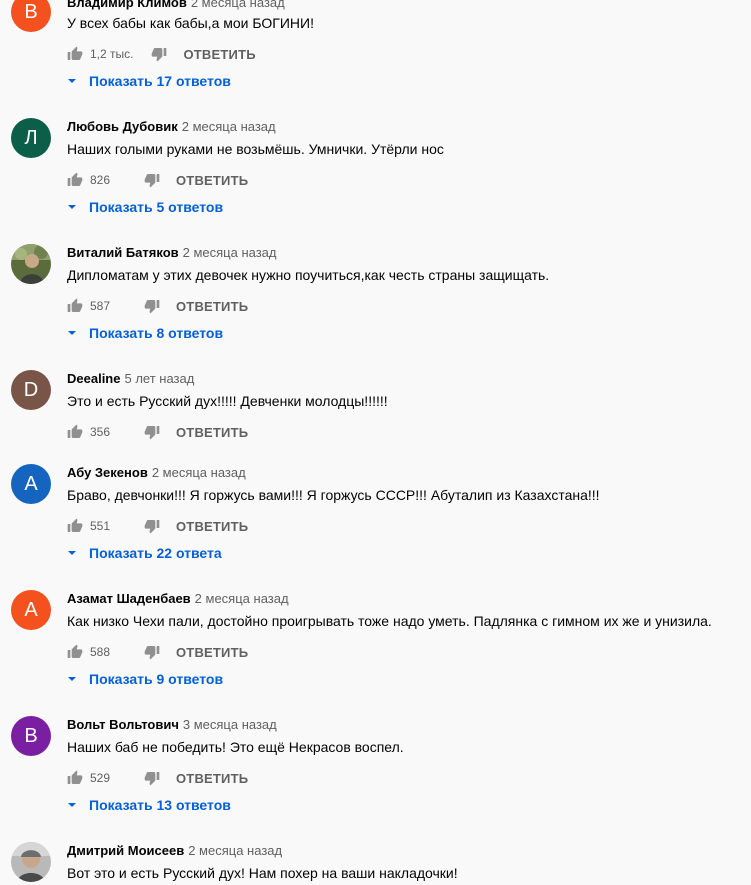  Describe the element at coordinates (31, 736) in the screenshot. I see `avatar: B` at that location.